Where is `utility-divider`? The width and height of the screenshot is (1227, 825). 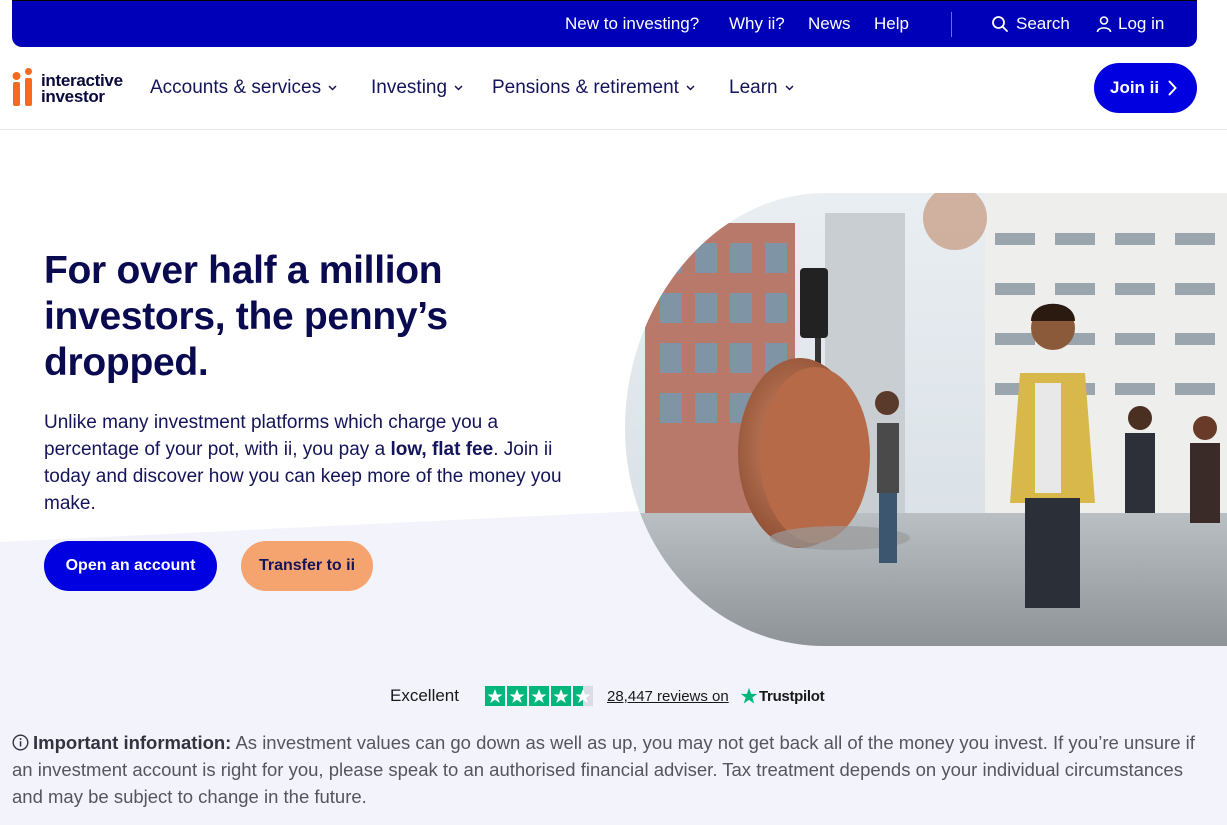 utility-divider is located at coordinates (951, 24).